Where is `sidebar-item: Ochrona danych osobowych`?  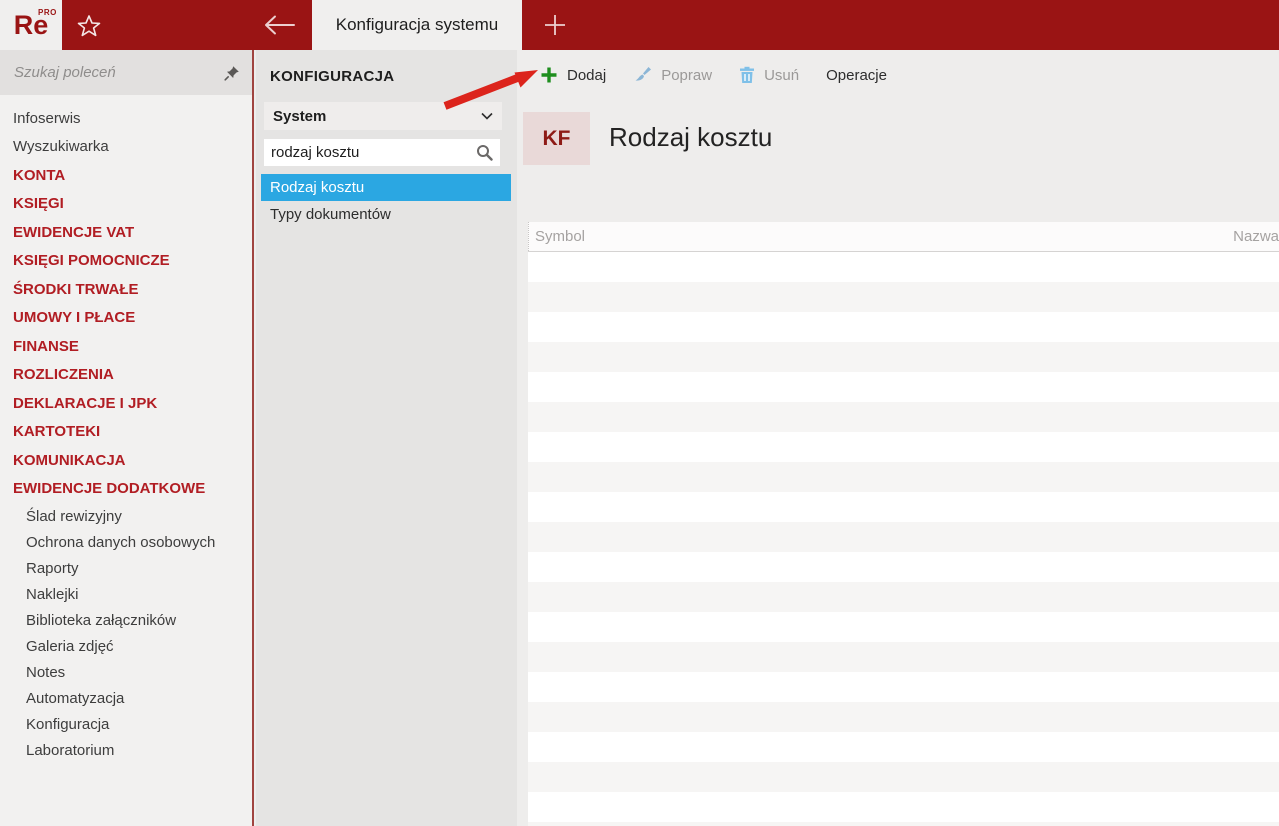 sidebar-item: Ochrona danych osobowych is located at coordinates (126, 542).